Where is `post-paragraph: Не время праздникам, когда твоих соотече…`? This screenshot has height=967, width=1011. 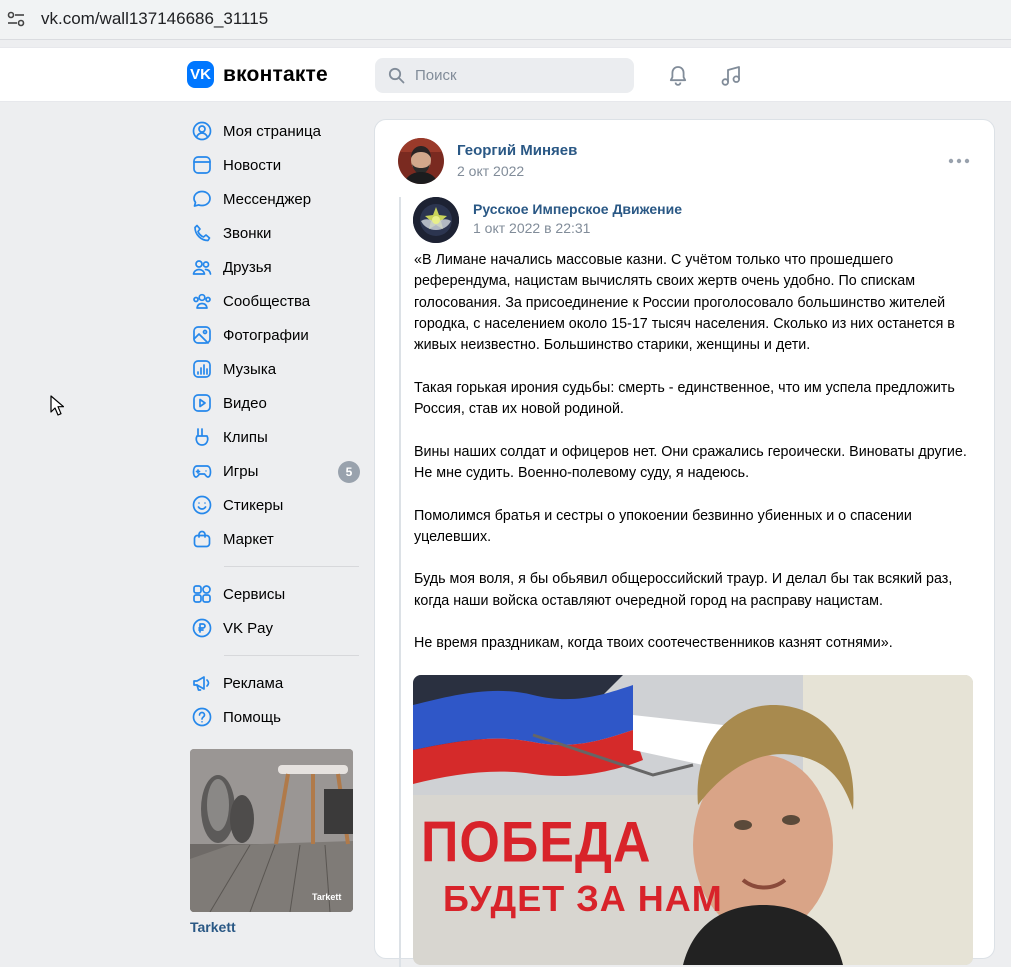 post-paragraph: Не время праздникам, когда твоих соотече… is located at coordinates (653, 643).